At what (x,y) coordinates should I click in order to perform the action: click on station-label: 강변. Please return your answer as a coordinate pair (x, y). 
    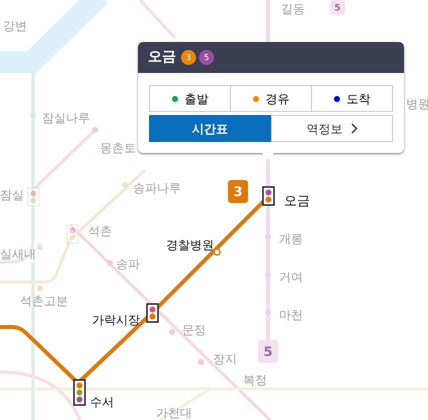
    Looking at the image, I should click on (15, 26).